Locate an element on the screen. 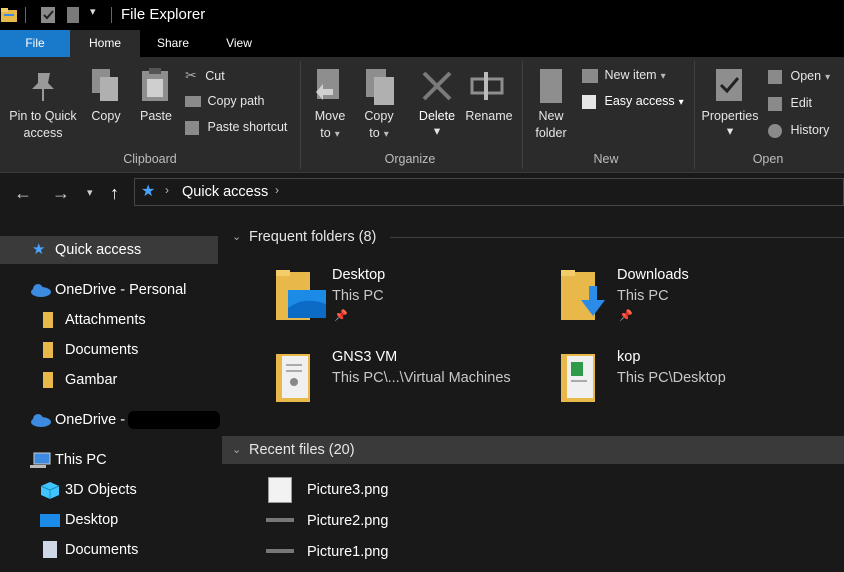 The image size is (844, 572). tab-home: Home is located at coordinates (105, 43).